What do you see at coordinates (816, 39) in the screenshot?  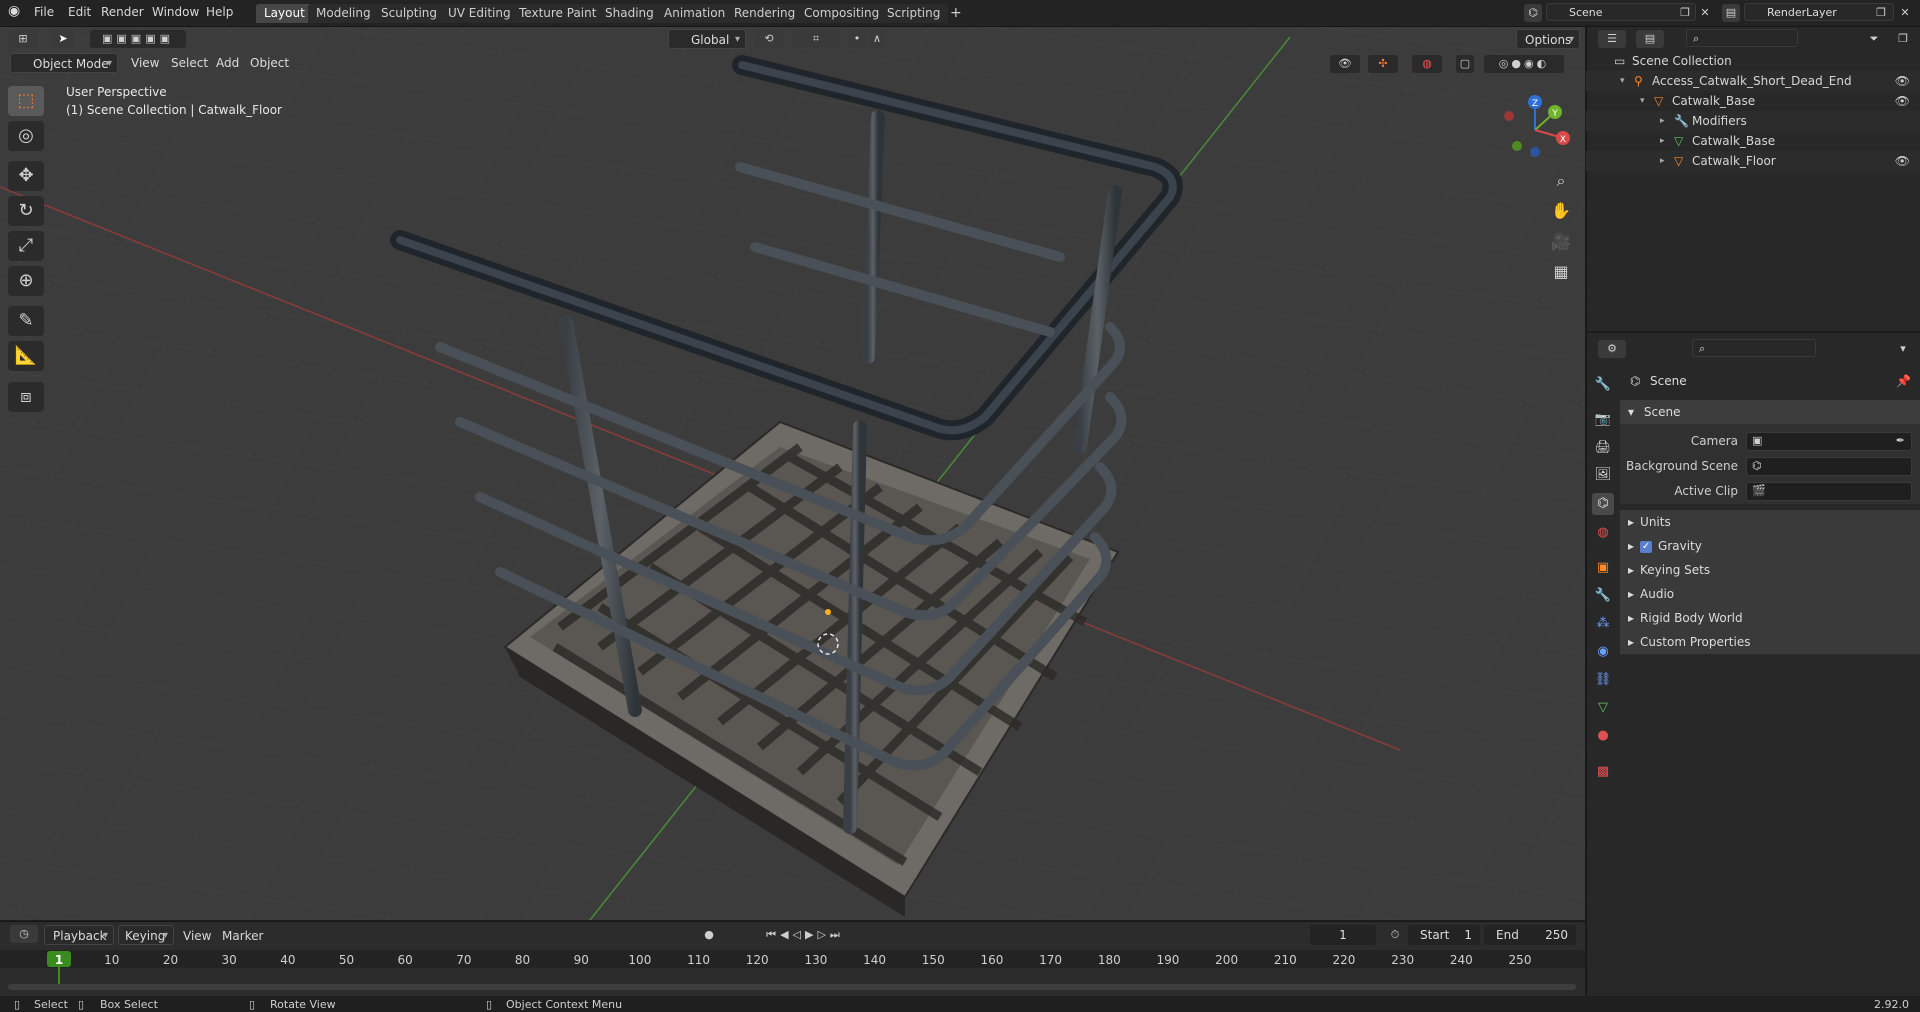 I see `snapping-icon: ⌗` at bounding box center [816, 39].